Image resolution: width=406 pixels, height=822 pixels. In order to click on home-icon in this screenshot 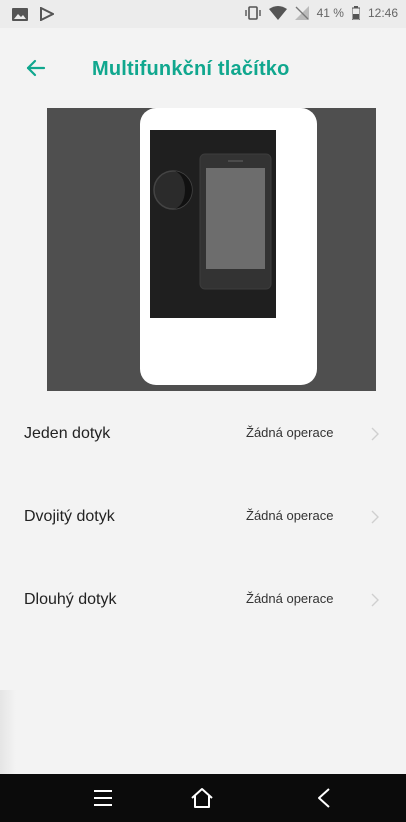, I will do `click(202, 798)`.